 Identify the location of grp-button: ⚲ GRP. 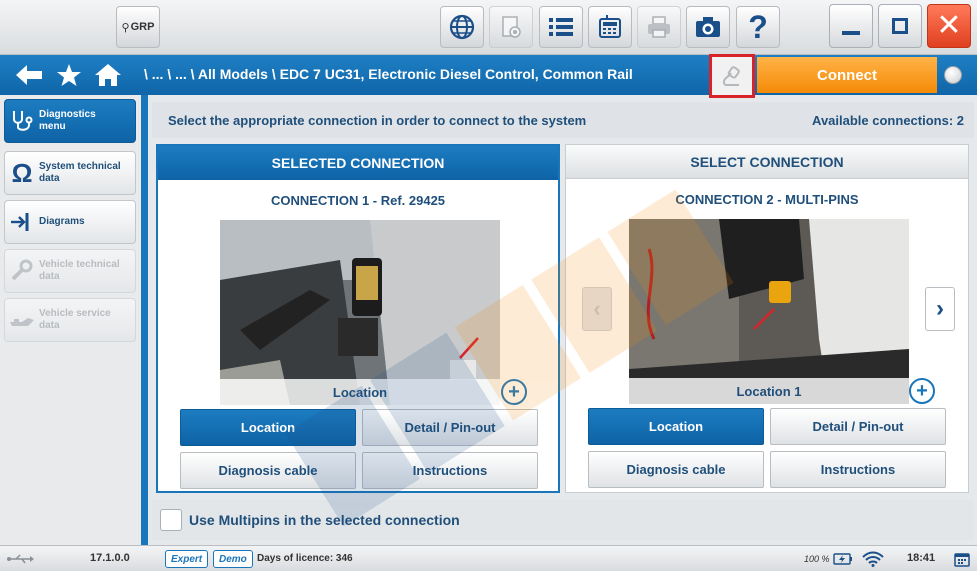
(138, 27).